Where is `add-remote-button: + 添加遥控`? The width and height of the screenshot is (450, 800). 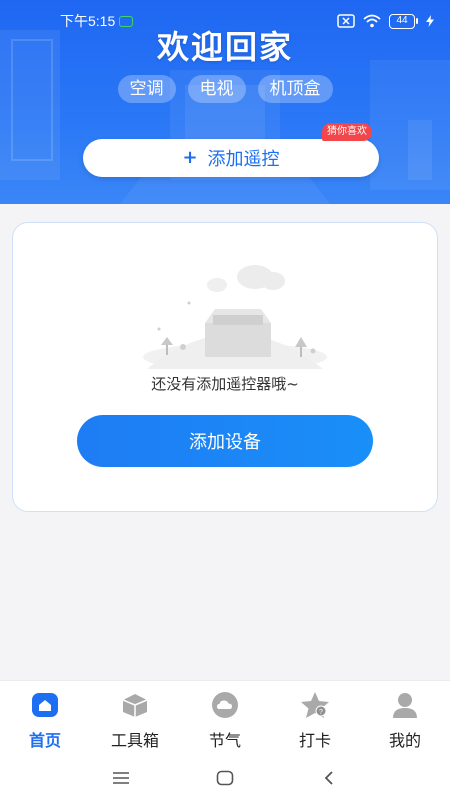 add-remote-button: + 添加遥控 is located at coordinates (231, 158).